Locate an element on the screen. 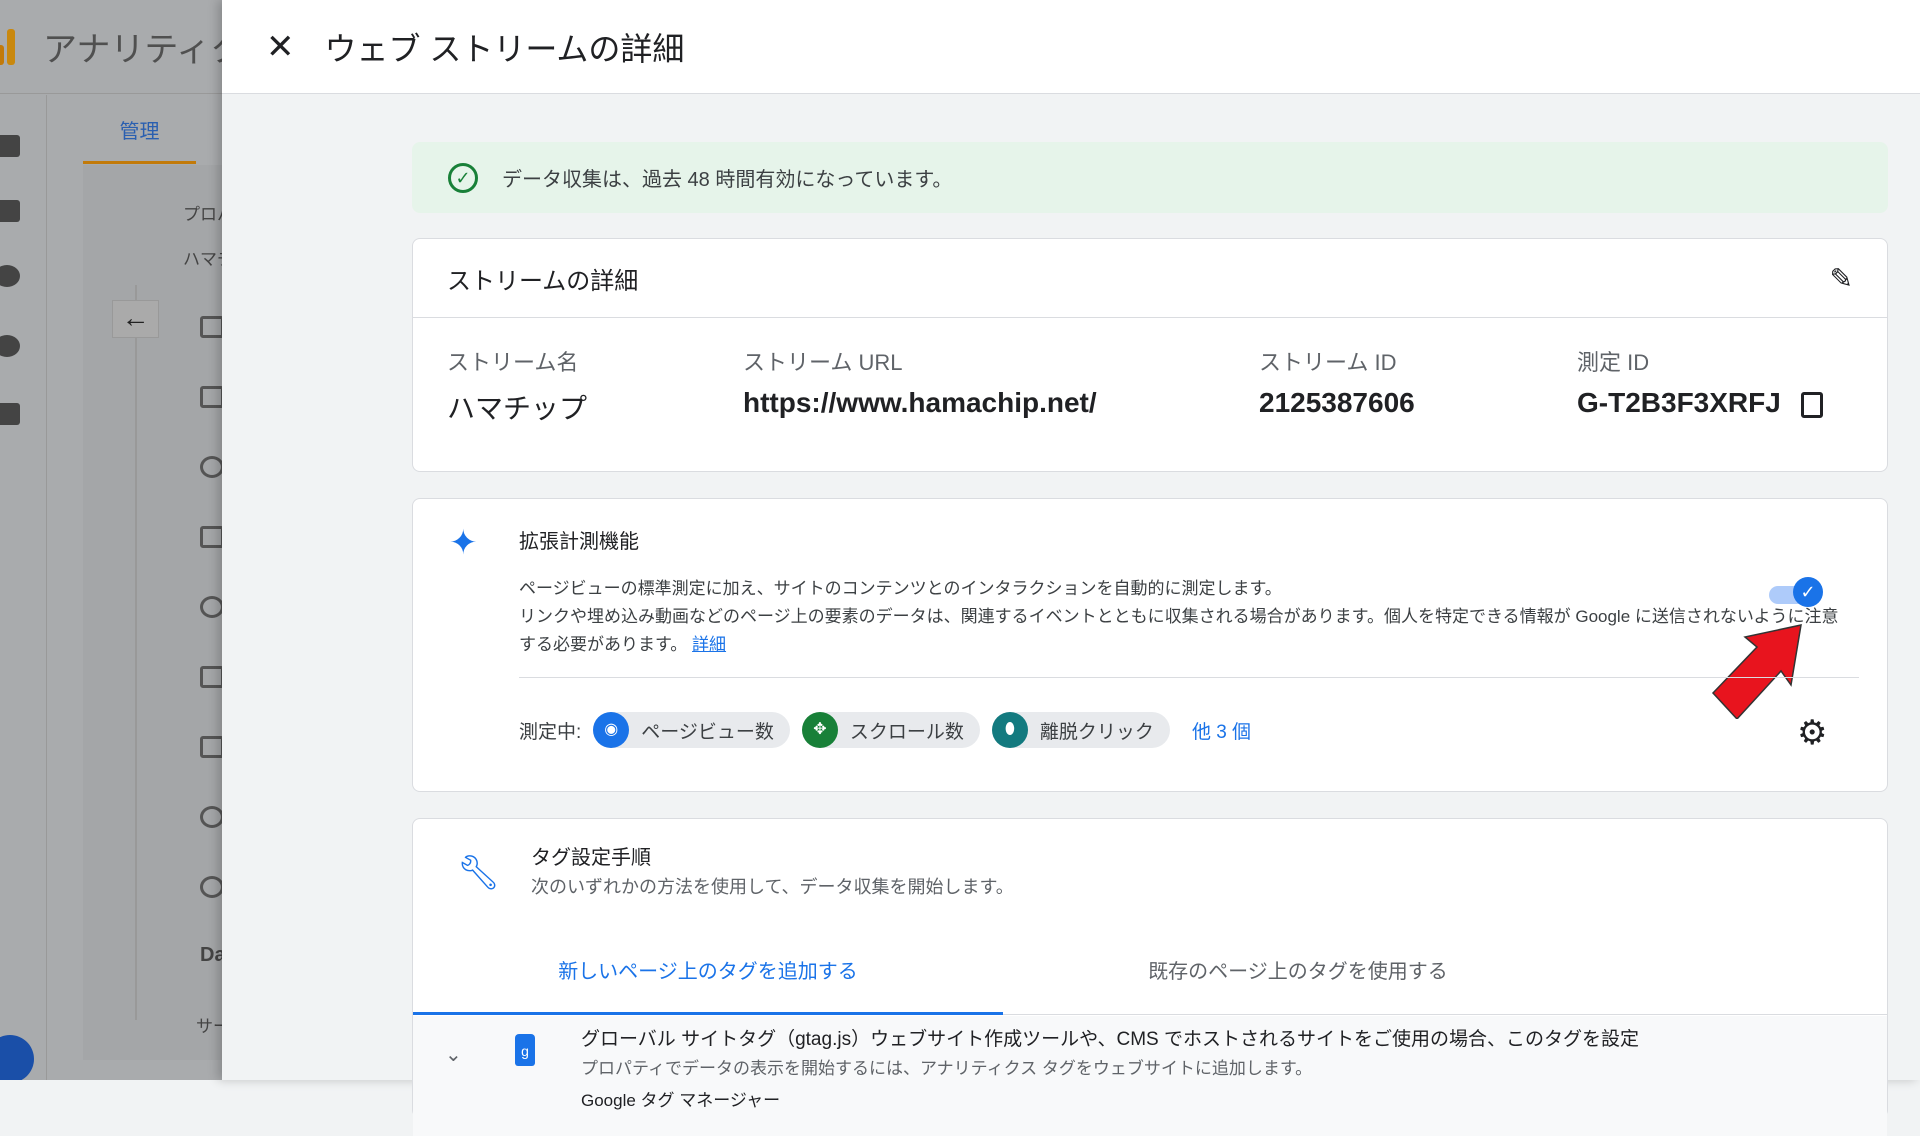  app-title: アナリティクス is located at coordinates (132, 50).